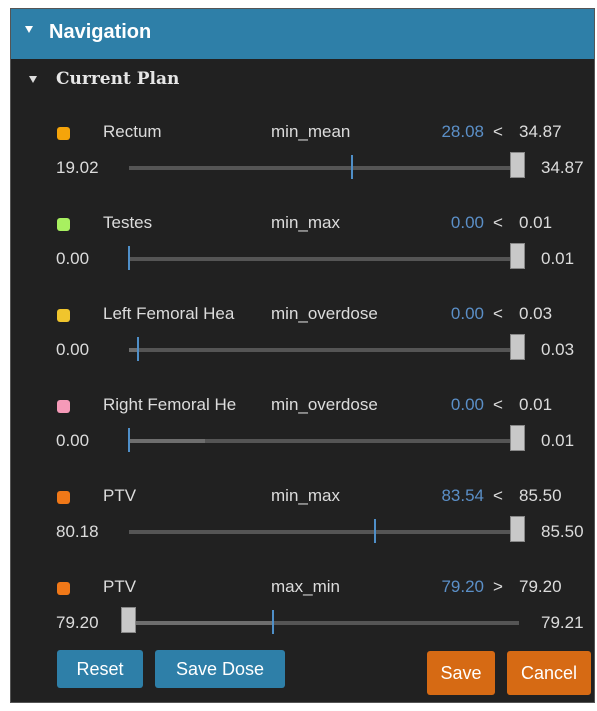 This screenshot has height=711, width=597. What do you see at coordinates (305, 586) in the screenshot?
I see `constraint-type: max_min` at bounding box center [305, 586].